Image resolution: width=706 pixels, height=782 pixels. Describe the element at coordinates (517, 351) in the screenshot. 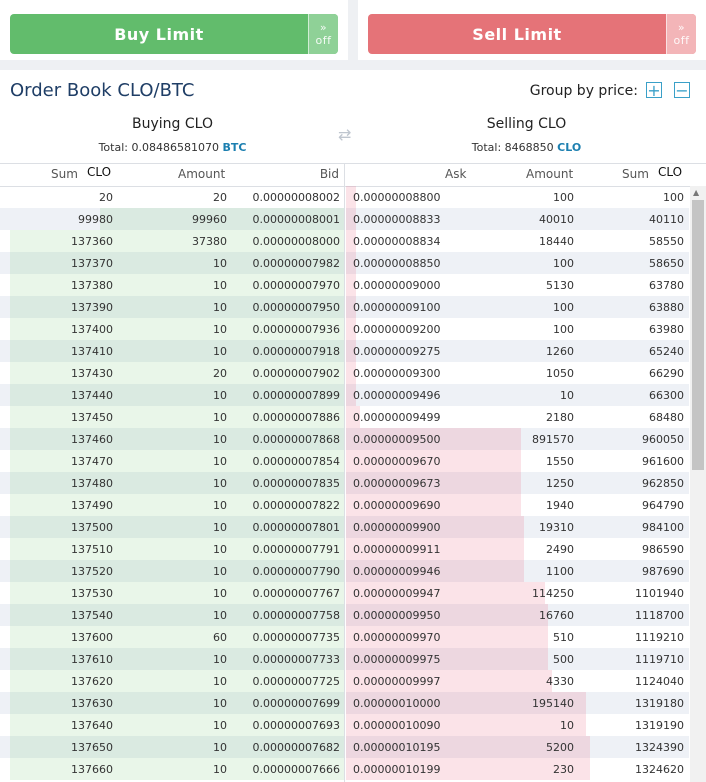

I see `ask-row: 0.00000009275 1260 65240` at that location.